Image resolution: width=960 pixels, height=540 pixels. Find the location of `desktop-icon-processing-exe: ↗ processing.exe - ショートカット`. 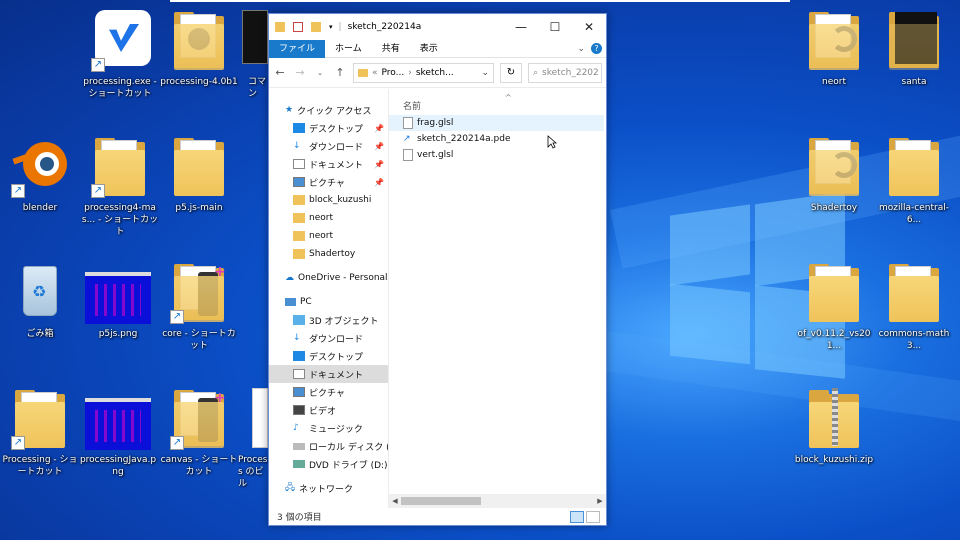

desktop-icon-processing-exe: ↗ processing.exe - ショートカット is located at coordinates (120, 55).